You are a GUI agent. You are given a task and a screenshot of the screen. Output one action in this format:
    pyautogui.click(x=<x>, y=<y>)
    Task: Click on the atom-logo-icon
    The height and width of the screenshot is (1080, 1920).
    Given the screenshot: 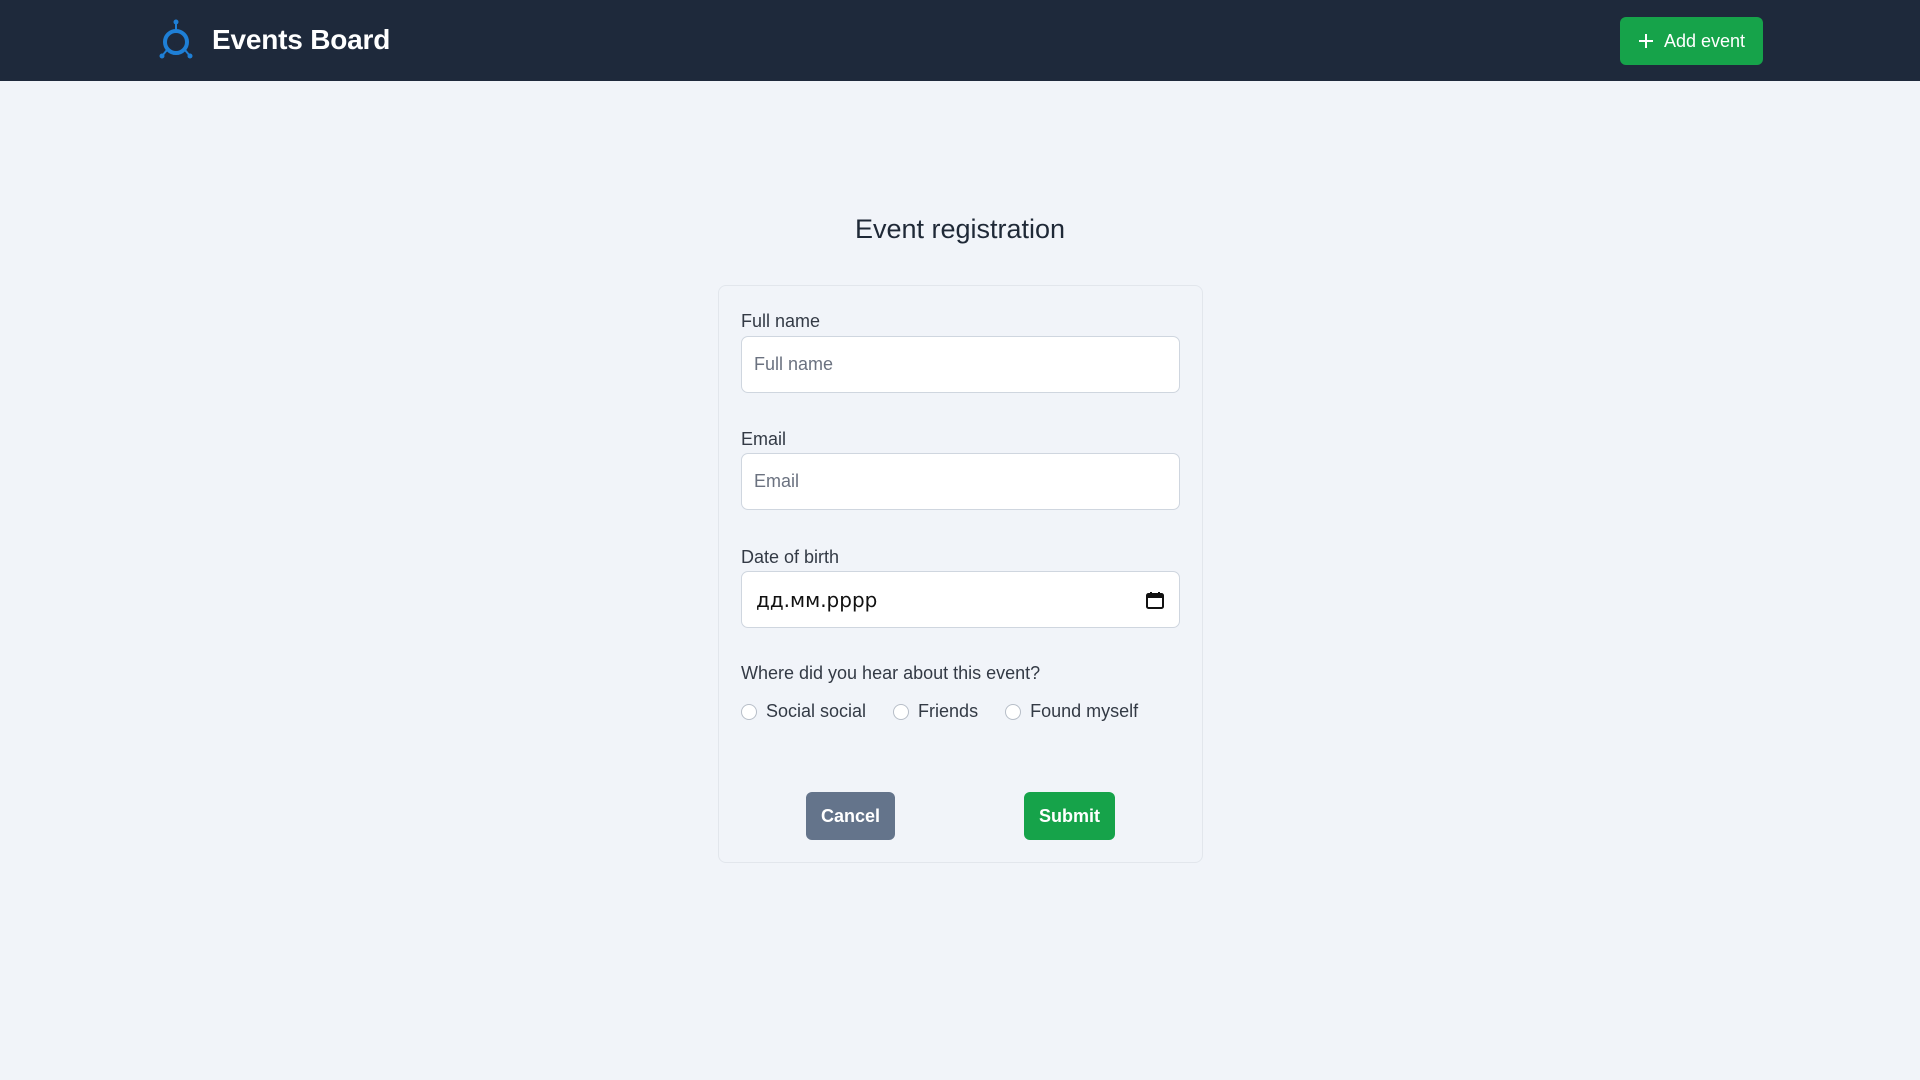 What is the action you would take?
    pyautogui.click(x=176, y=39)
    